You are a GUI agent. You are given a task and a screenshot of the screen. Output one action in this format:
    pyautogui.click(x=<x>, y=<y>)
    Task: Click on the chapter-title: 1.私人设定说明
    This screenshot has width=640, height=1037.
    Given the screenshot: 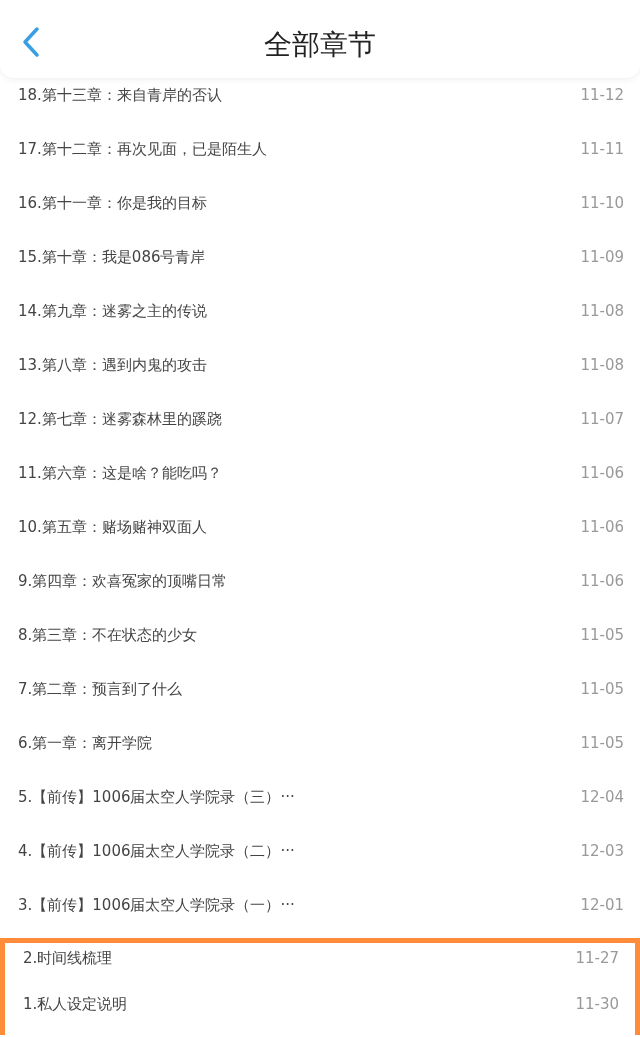 What is the action you would take?
    pyautogui.click(x=75, y=1004)
    